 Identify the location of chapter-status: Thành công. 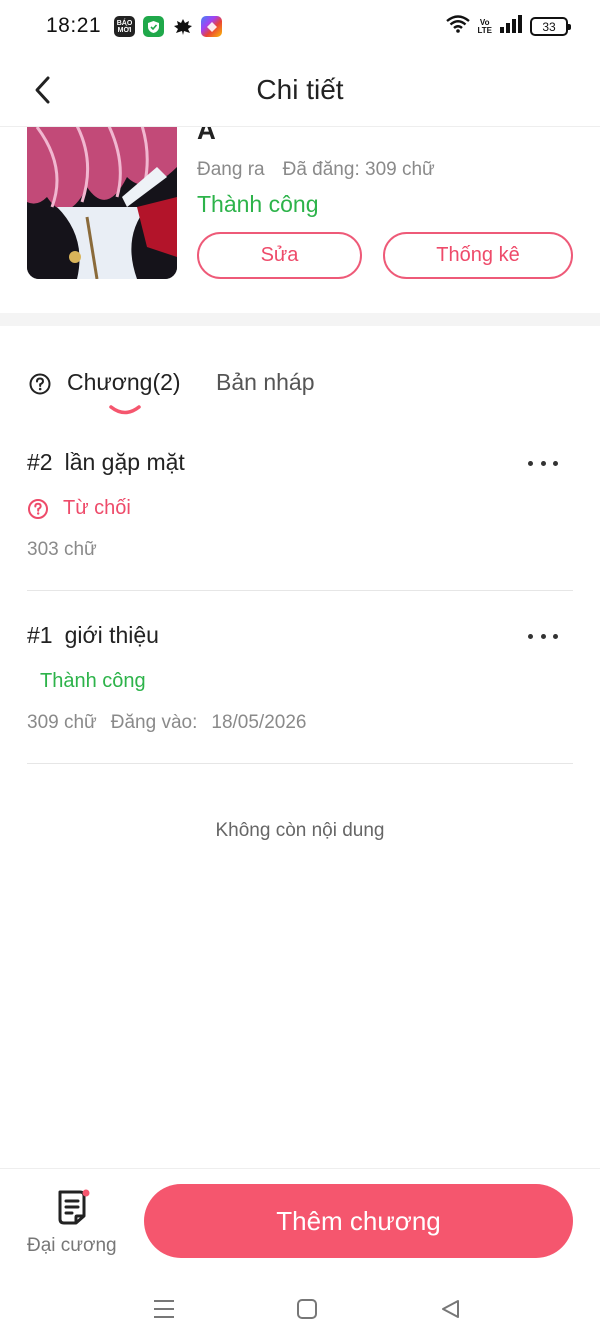
(93, 681).